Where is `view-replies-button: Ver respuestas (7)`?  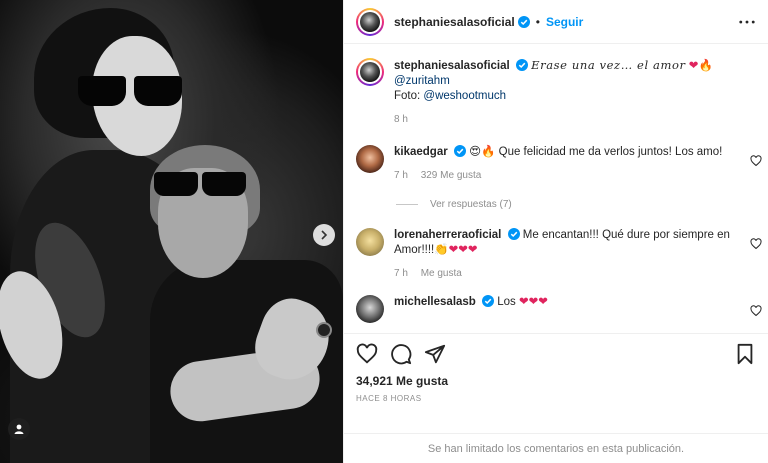
view-replies-button: Ver respuestas (7) is located at coordinates (556, 204).